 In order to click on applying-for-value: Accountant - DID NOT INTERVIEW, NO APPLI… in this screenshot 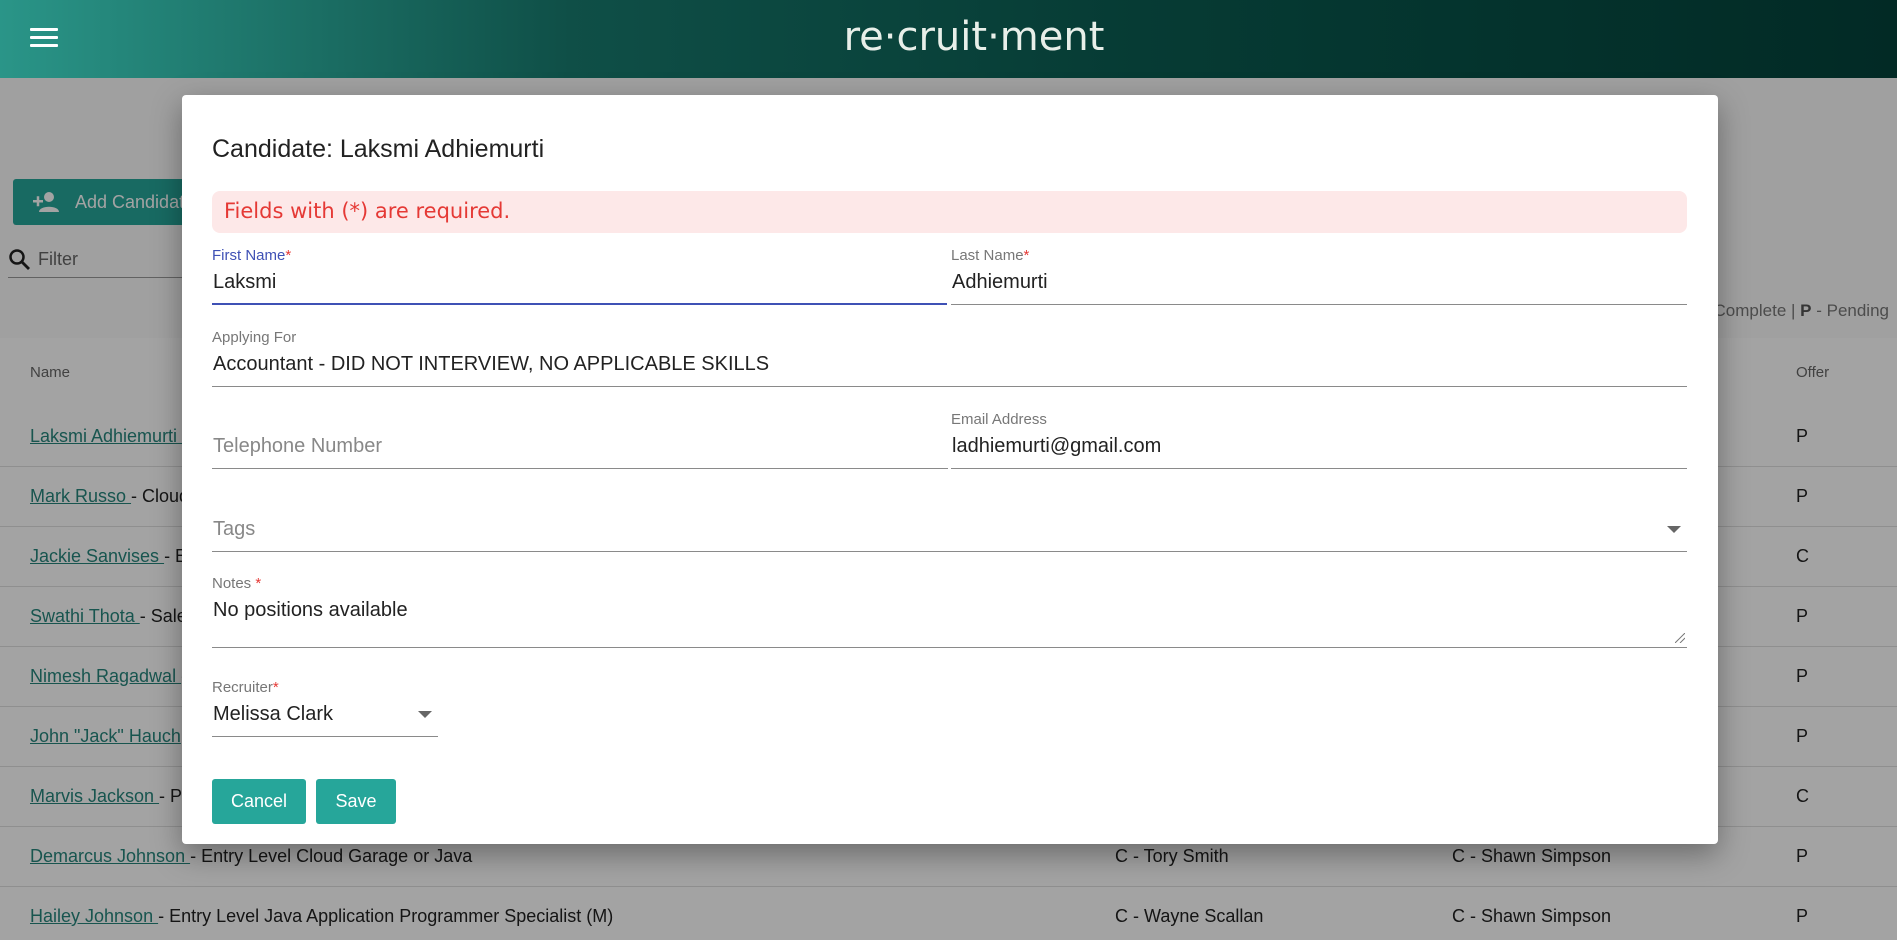, I will do `click(491, 364)`.